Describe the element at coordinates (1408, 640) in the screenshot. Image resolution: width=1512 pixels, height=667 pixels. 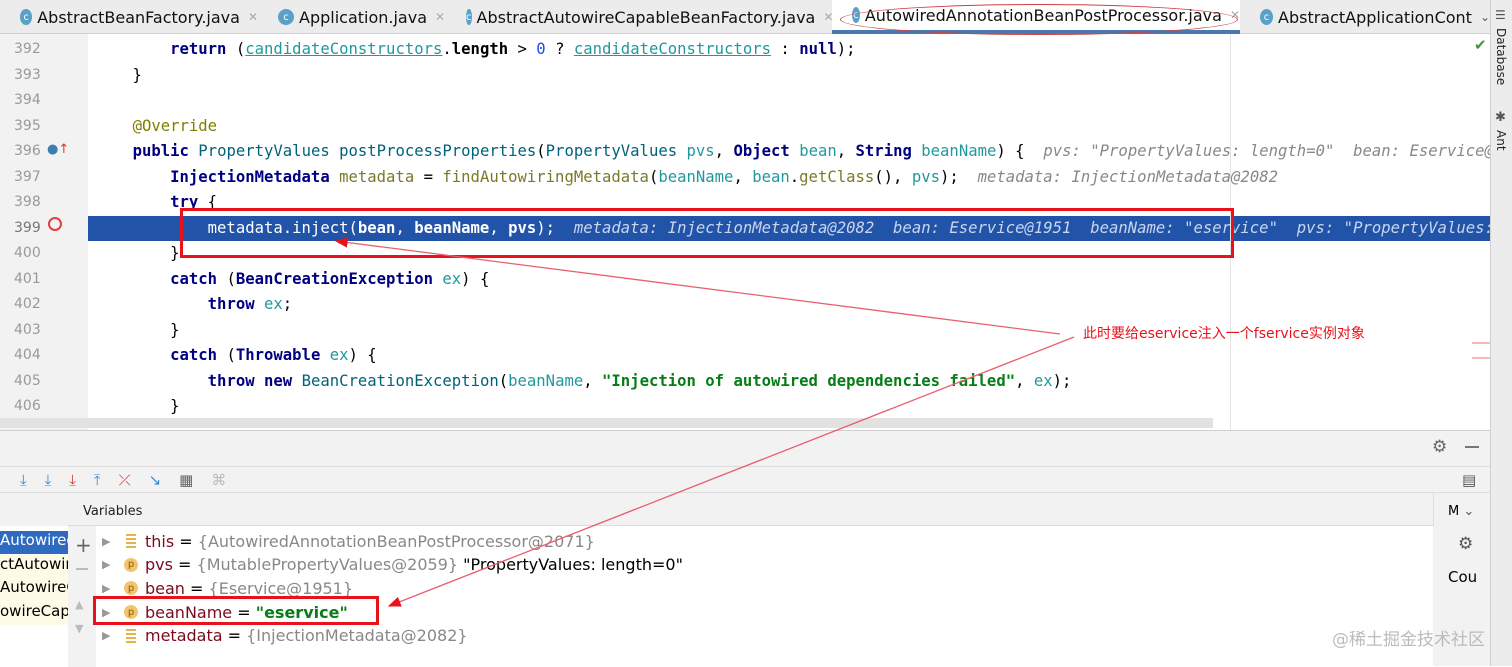
I see `watermark: @稀土掘金技术社区` at that location.